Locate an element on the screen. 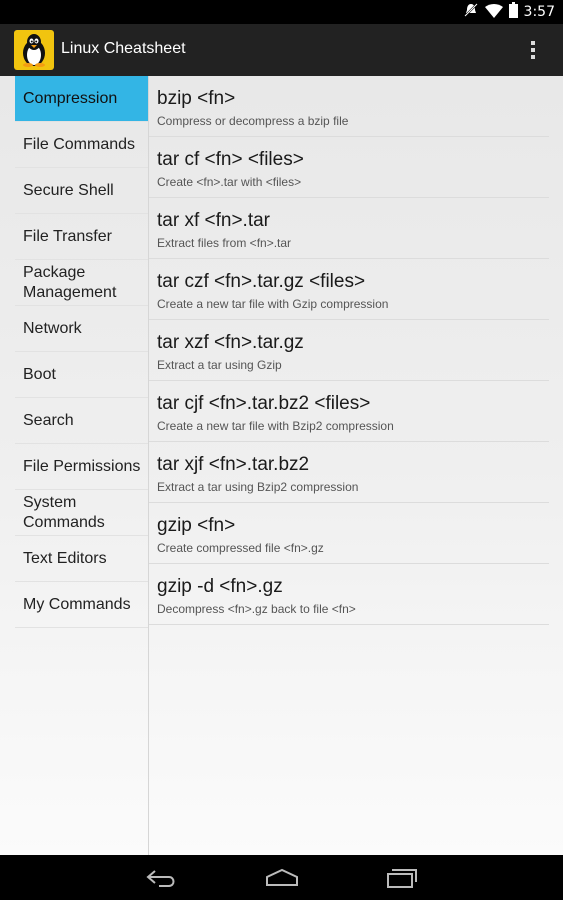 The image size is (563, 900). sidebar-item-secure-shell: Secure Shell is located at coordinates (81, 191).